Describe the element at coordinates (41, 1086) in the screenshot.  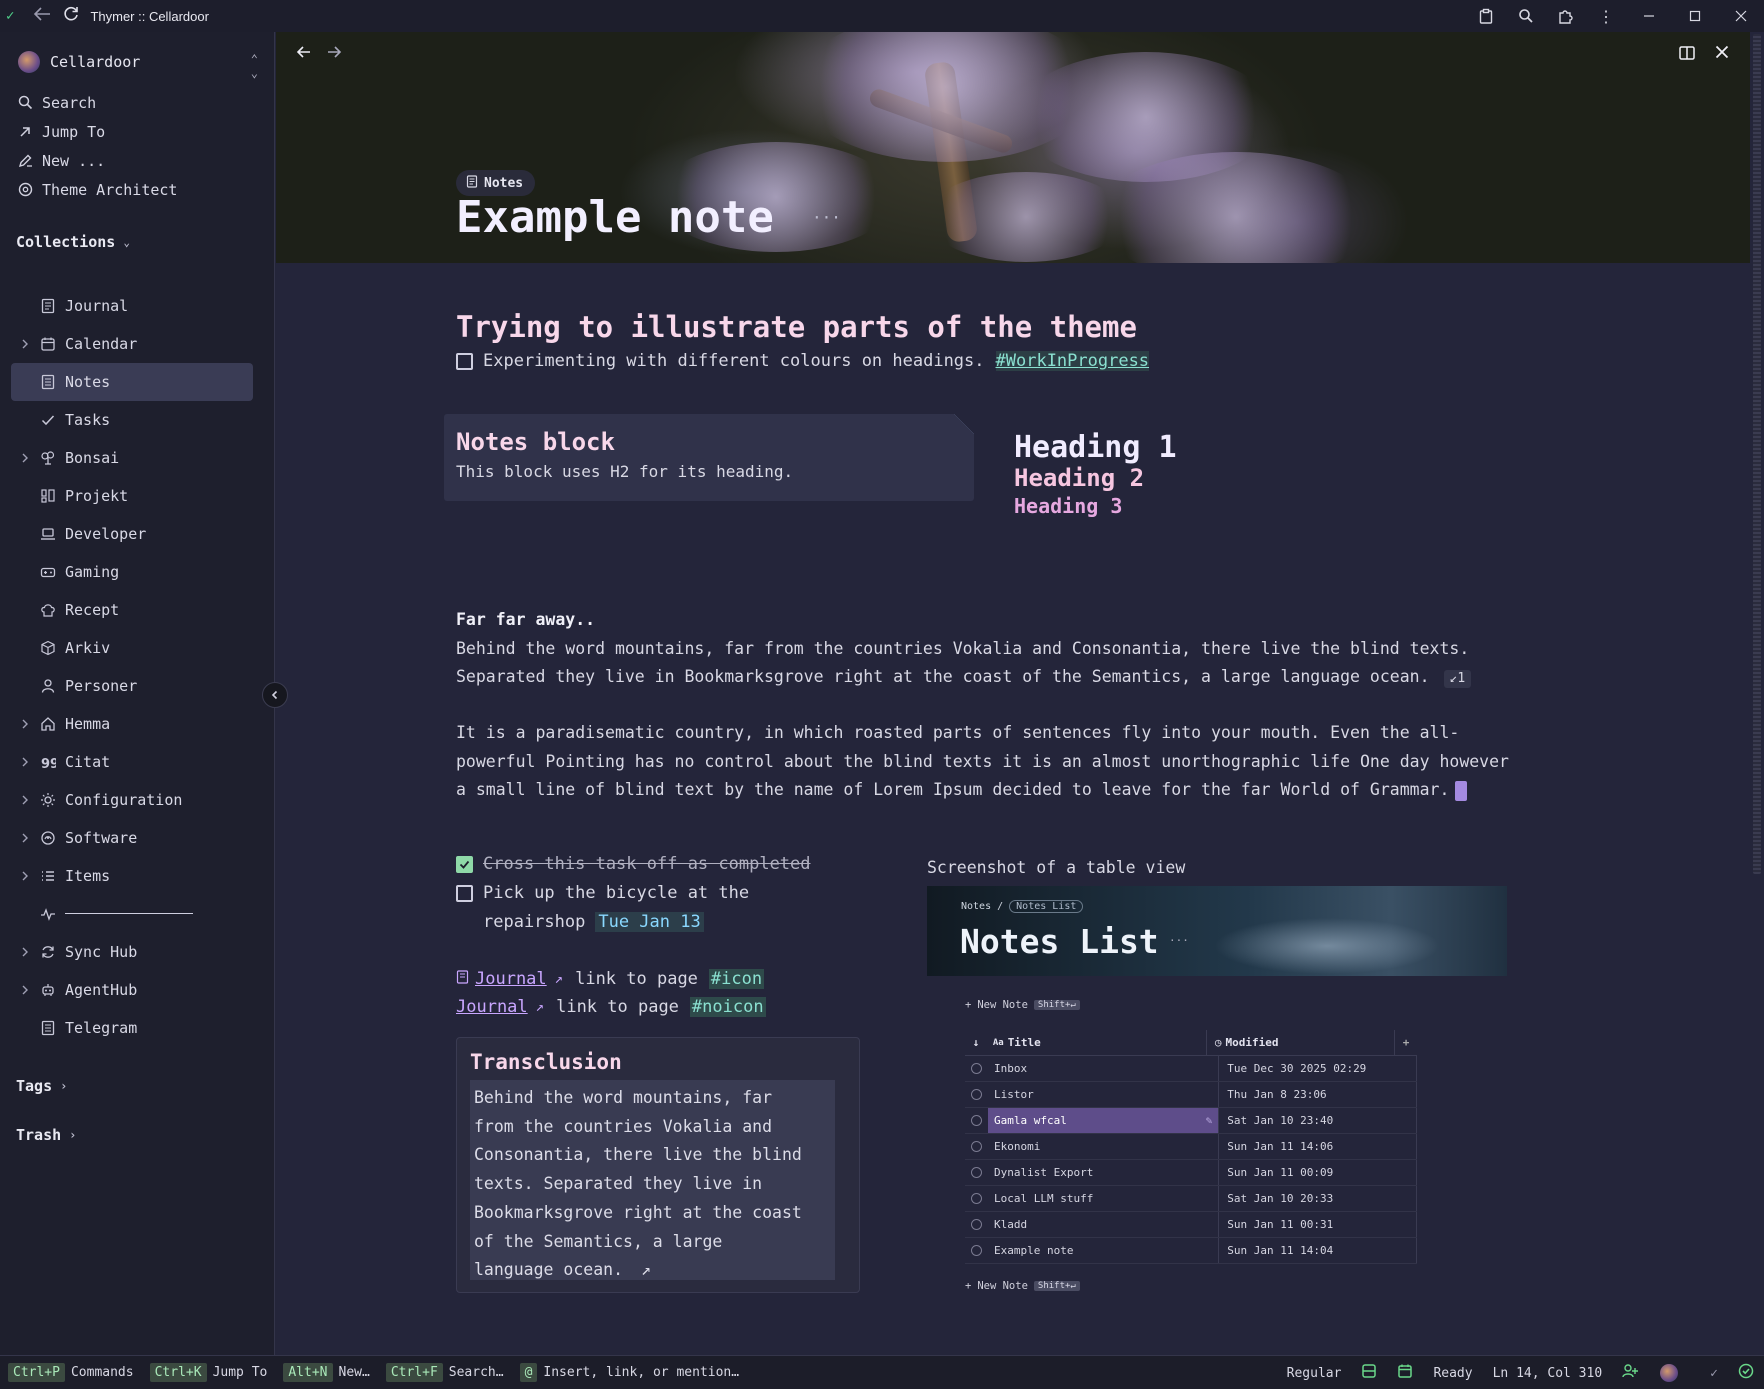
I see `tags-heading: Tags ›` at that location.